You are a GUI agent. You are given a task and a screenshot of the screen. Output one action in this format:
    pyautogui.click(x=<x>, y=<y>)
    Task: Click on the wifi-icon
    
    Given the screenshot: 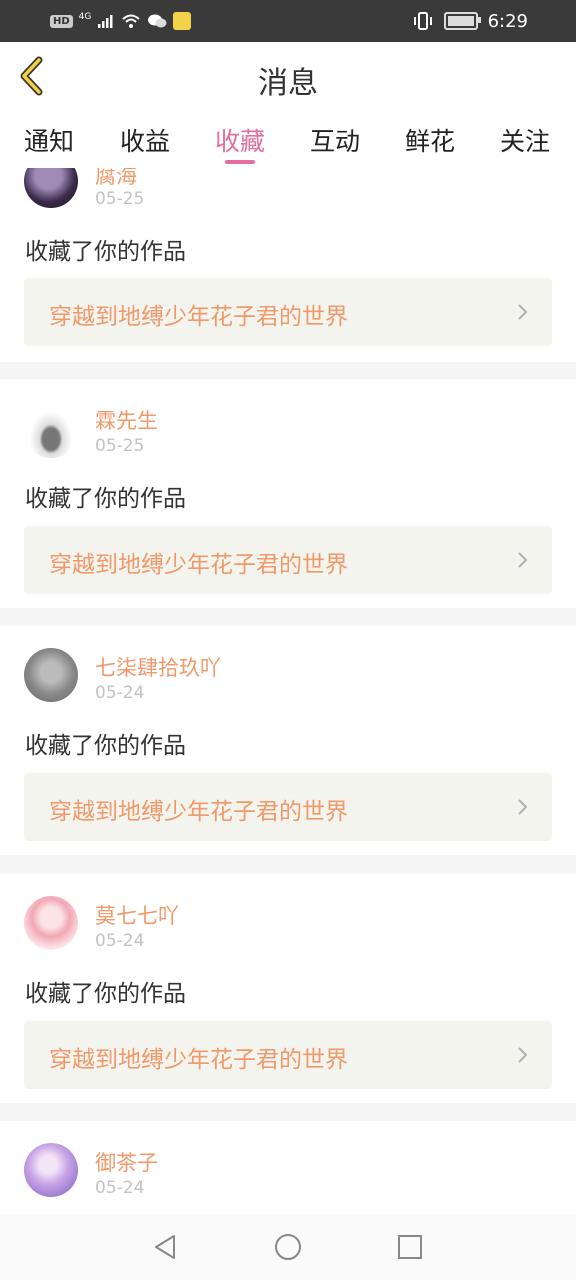 What is the action you would take?
    pyautogui.click(x=131, y=21)
    